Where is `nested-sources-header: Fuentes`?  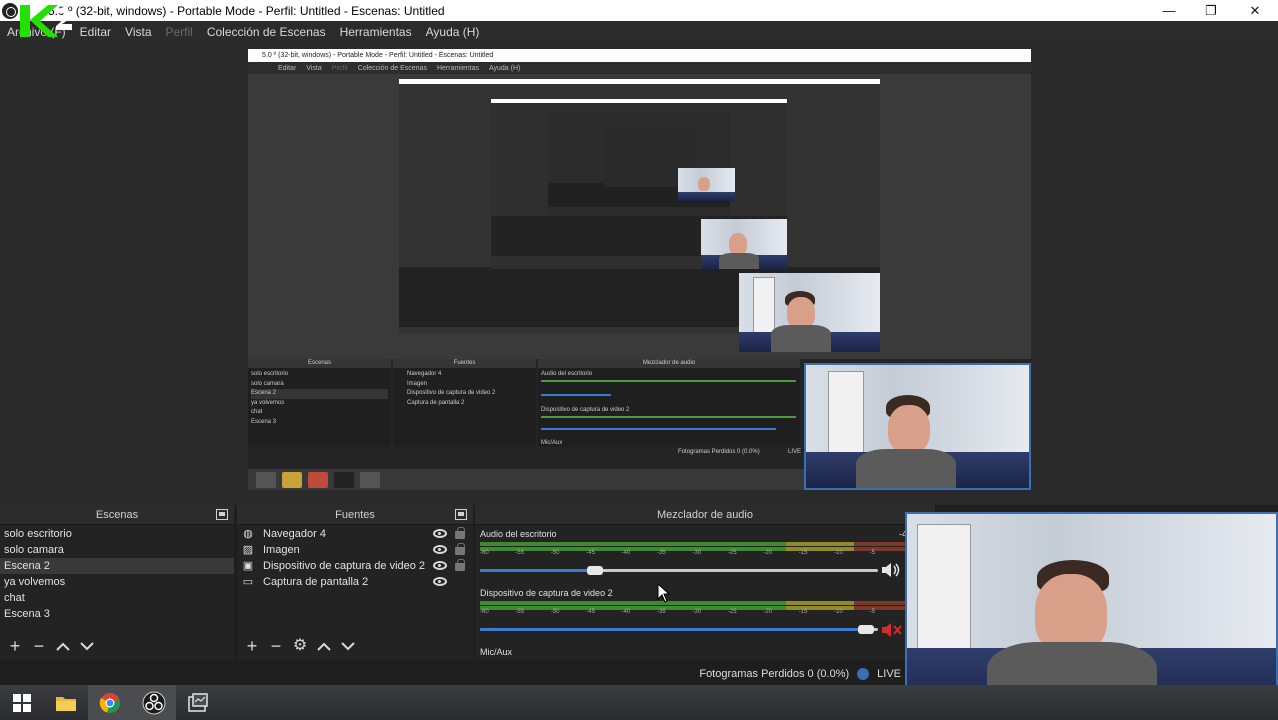
nested-sources-header: Fuentes is located at coordinates (464, 363).